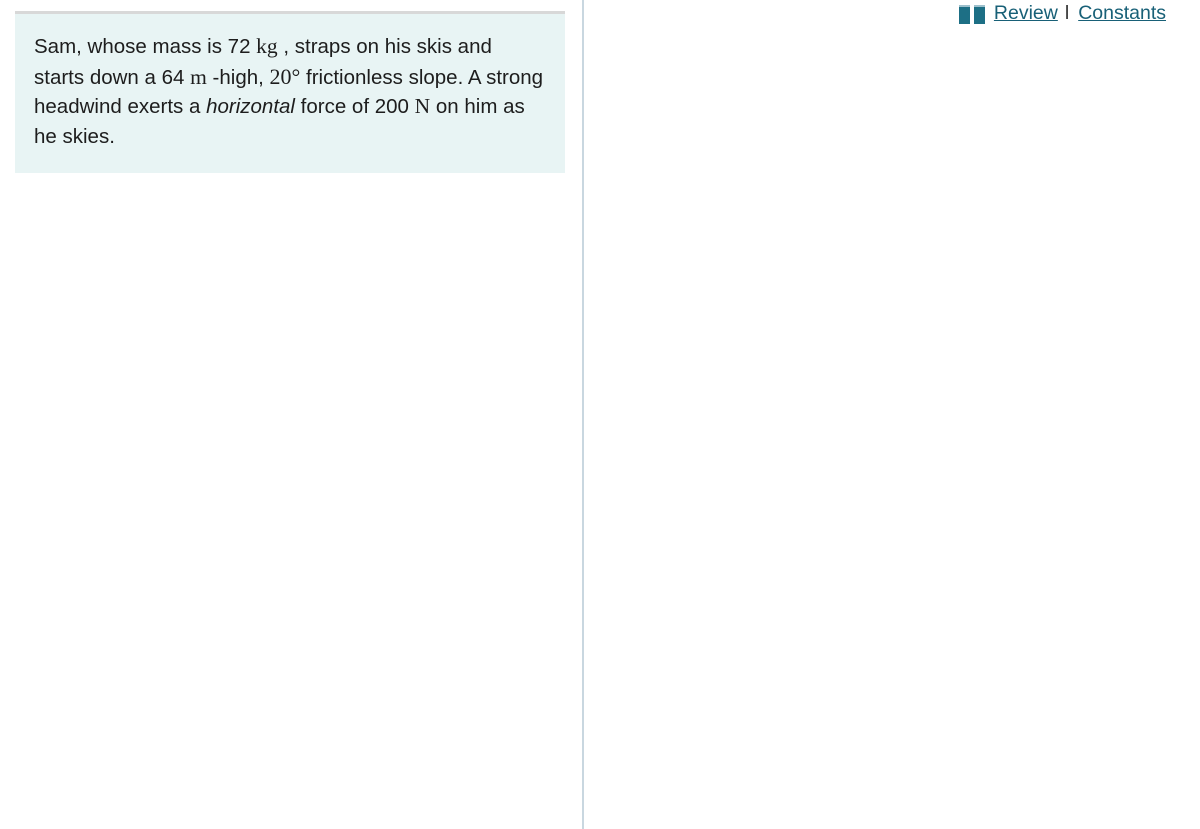 This screenshot has height=829, width=1200. I want to click on problem-angle: 20°, so click(285, 76).